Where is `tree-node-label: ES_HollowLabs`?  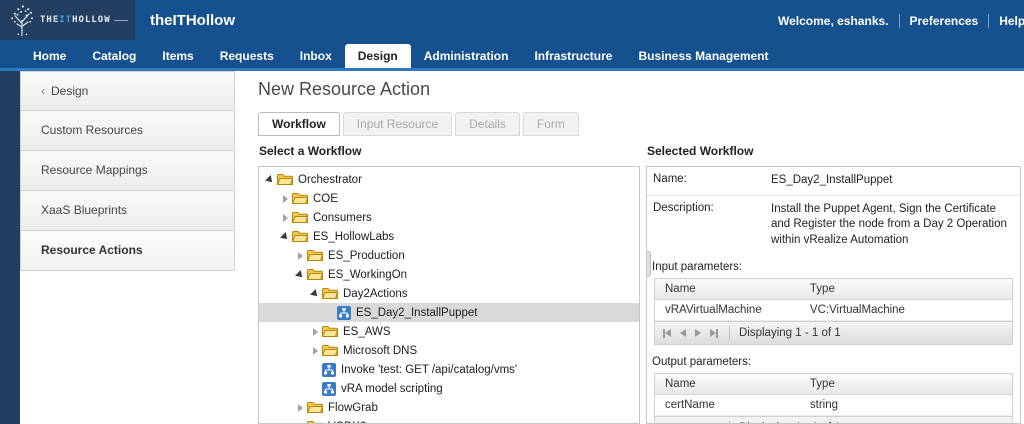
tree-node-label: ES_HollowLabs is located at coordinates (354, 236).